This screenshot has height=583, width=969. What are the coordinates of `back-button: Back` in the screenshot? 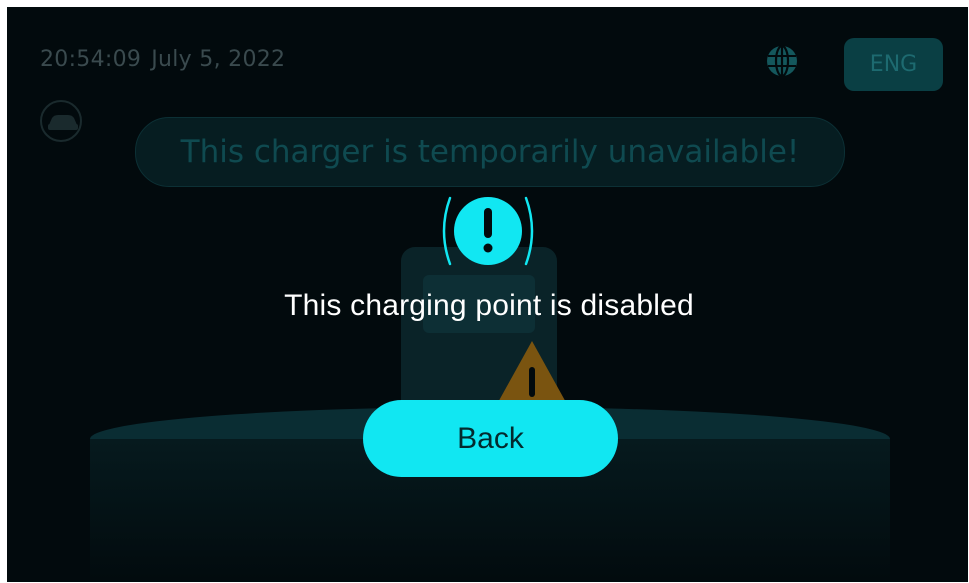 It's located at (490, 438).